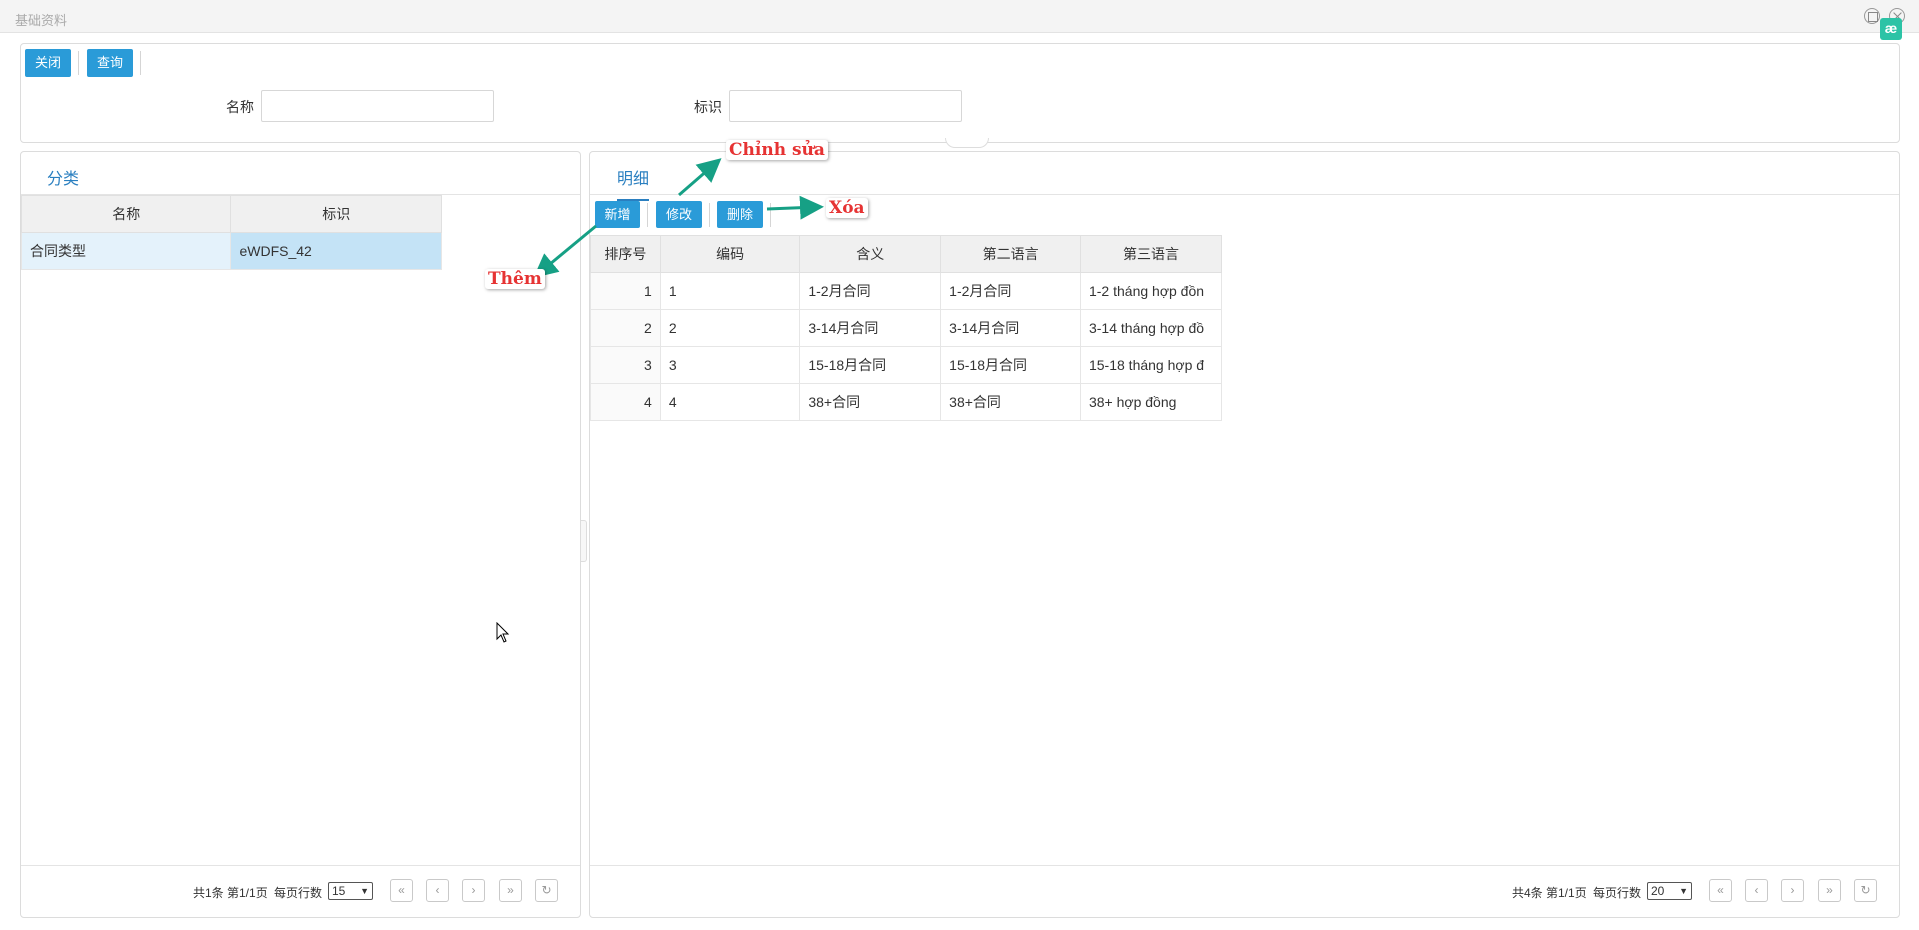 The width and height of the screenshot is (1919, 930). I want to click on column-header-meaning: 含义, so click(870, 254).